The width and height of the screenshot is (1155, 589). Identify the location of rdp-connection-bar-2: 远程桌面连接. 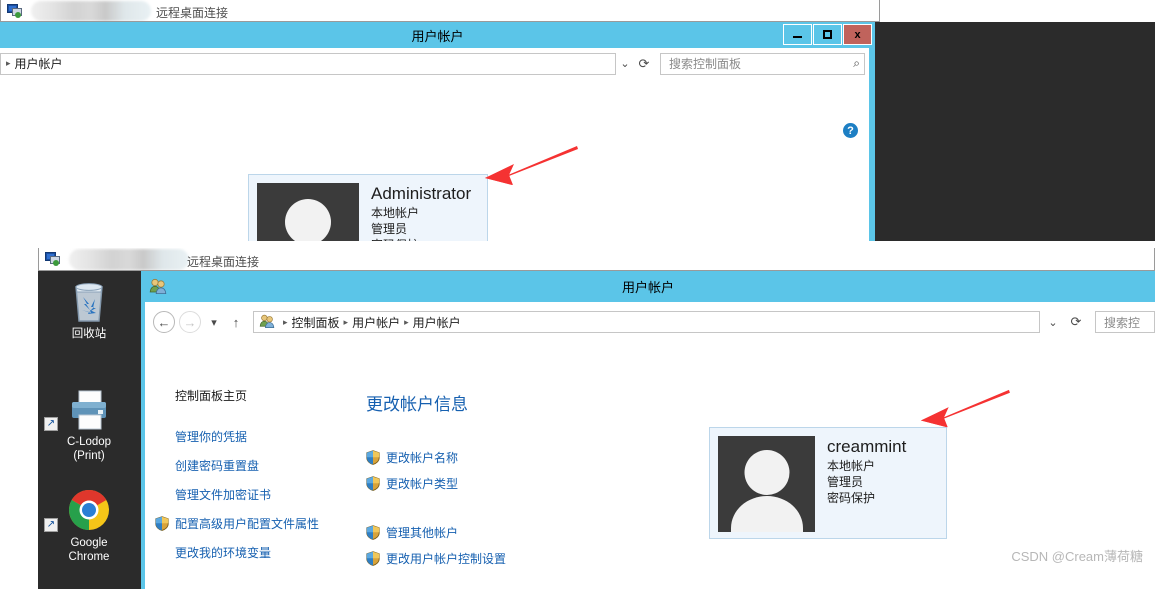
(596, 259).